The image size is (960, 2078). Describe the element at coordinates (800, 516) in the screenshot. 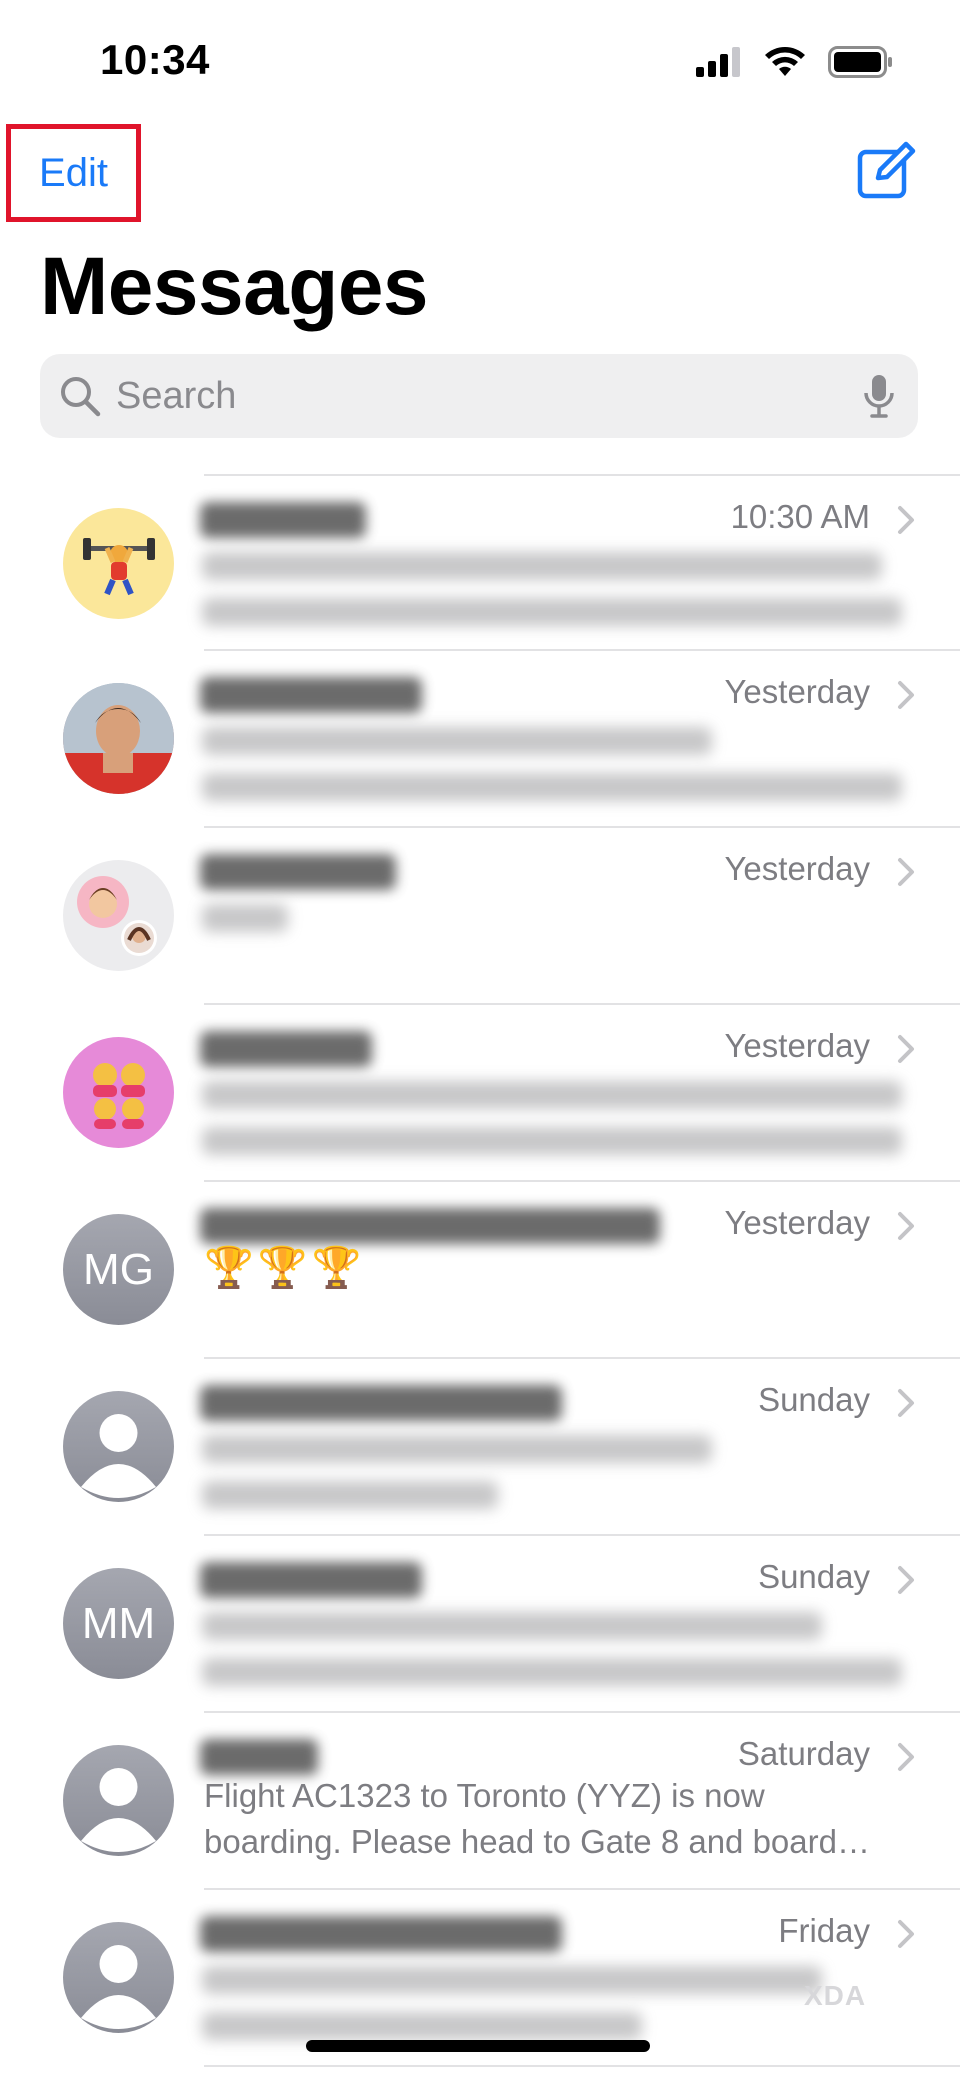

I see `conversation-time: 10:30 AM` at that location.